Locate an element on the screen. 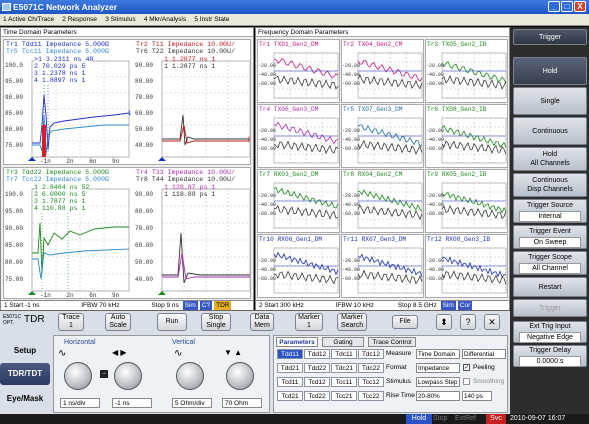  menu-item-response: 2 Response is located at coordinates (79, 19).